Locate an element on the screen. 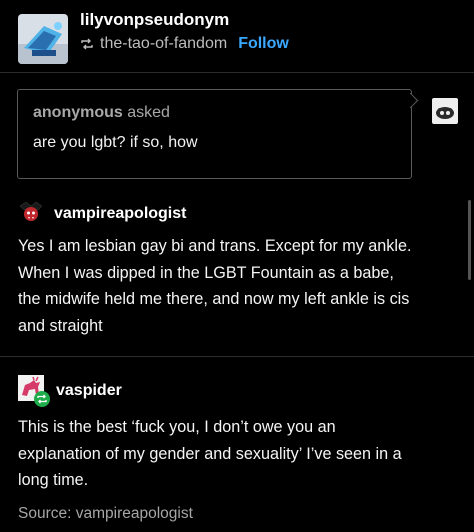  reblog-source: the-tao-of-fandom Follow is located at coordinates (184, 44).